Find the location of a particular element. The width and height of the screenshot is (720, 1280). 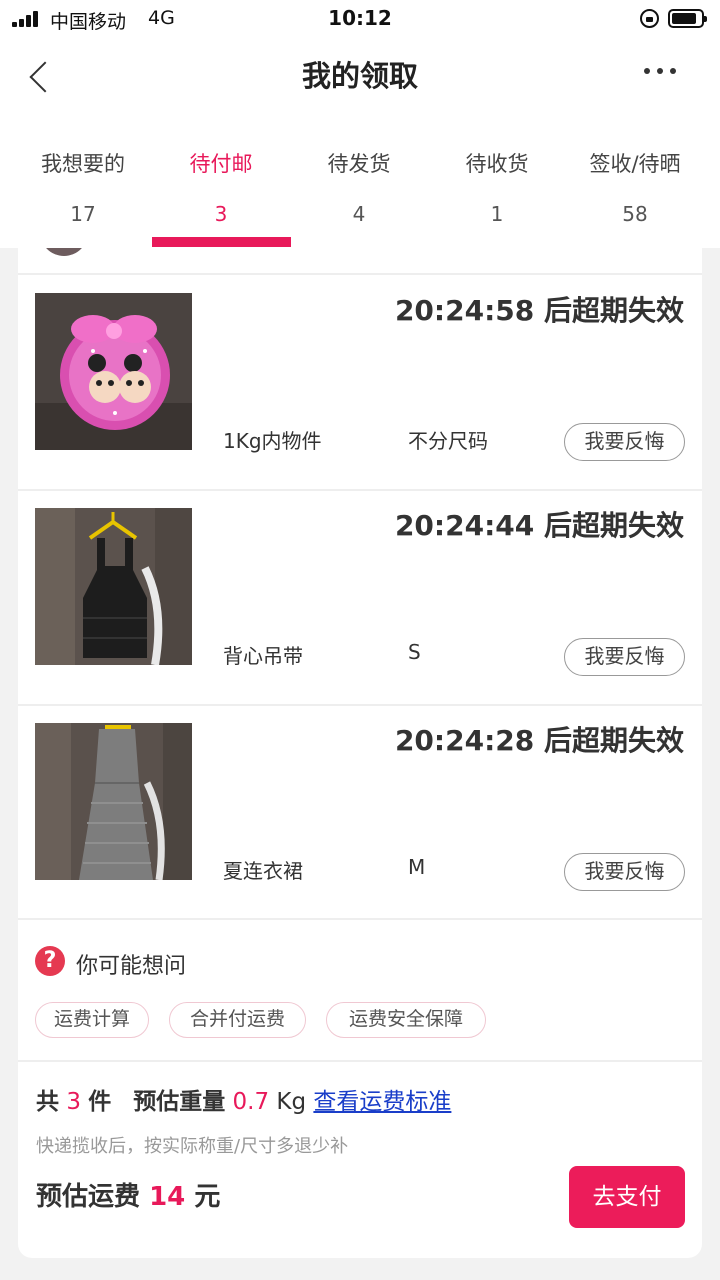

orientation-lock-icon is located at coordinates (649, 18).